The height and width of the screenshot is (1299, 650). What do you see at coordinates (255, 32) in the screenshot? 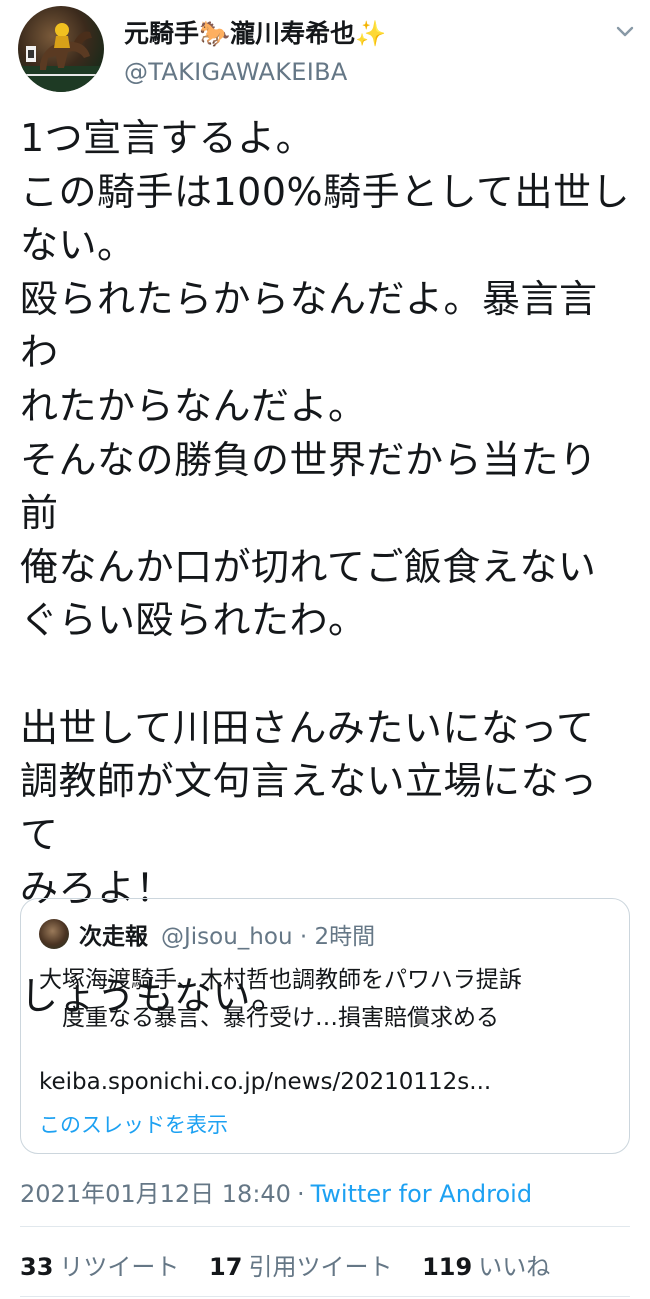
I see `author-display-name: 元騎手🐎瀧川寿希也✨` at bounding box center [255, 32].